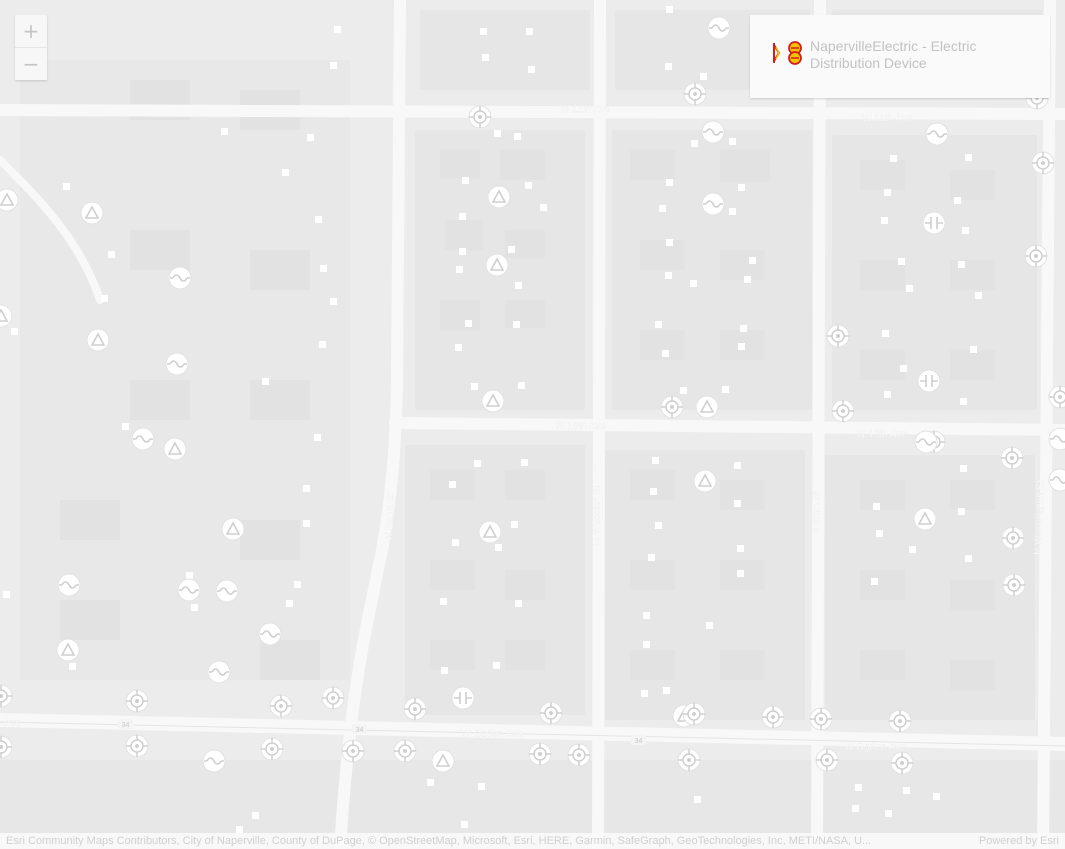  What do you see at coordinates (816, 513) in the screenshot?
I see `street-label-main: N Main St` at bounding box center [816, 513].